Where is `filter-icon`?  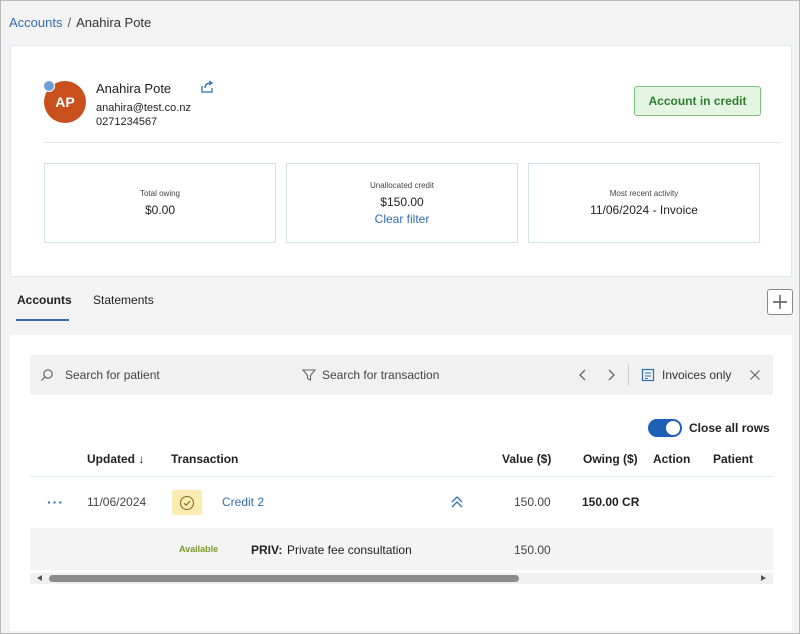
filter-icon is located at coordinates (309, 375).